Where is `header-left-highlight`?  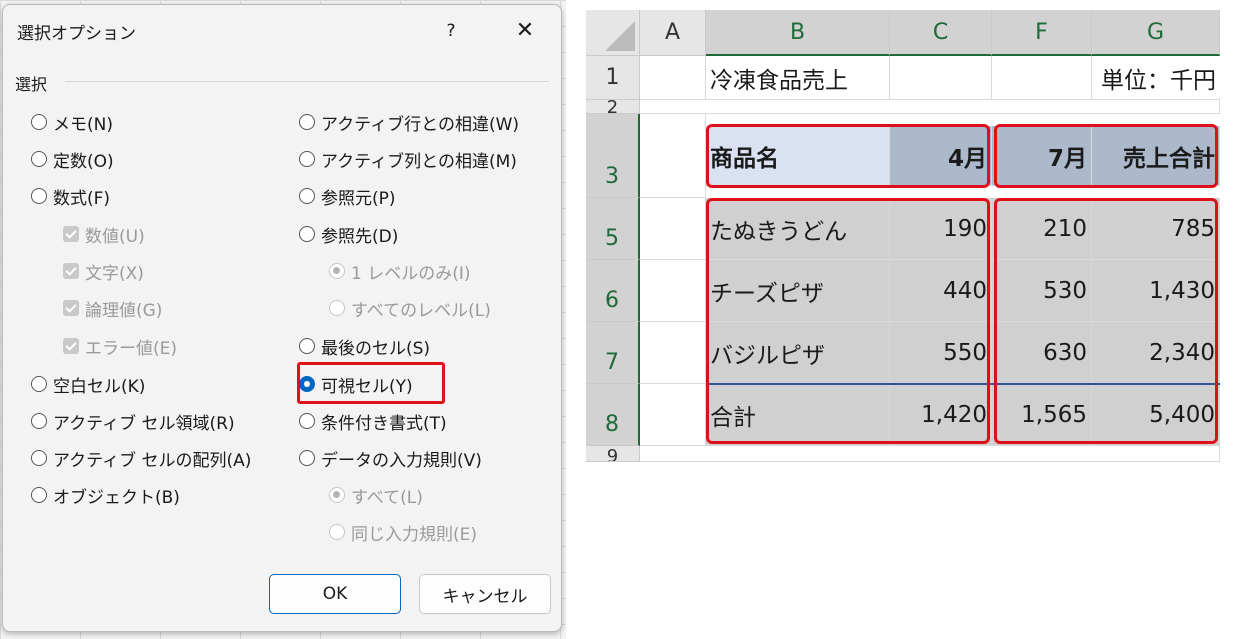
header-left-highlight is located at coordinates (848, 156).